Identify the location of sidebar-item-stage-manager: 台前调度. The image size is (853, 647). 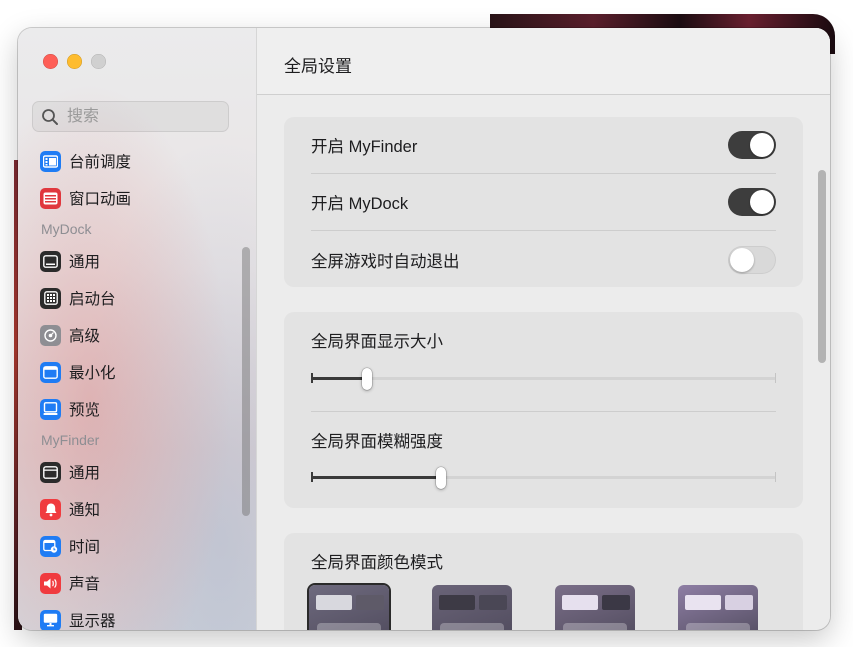
(85, 161).